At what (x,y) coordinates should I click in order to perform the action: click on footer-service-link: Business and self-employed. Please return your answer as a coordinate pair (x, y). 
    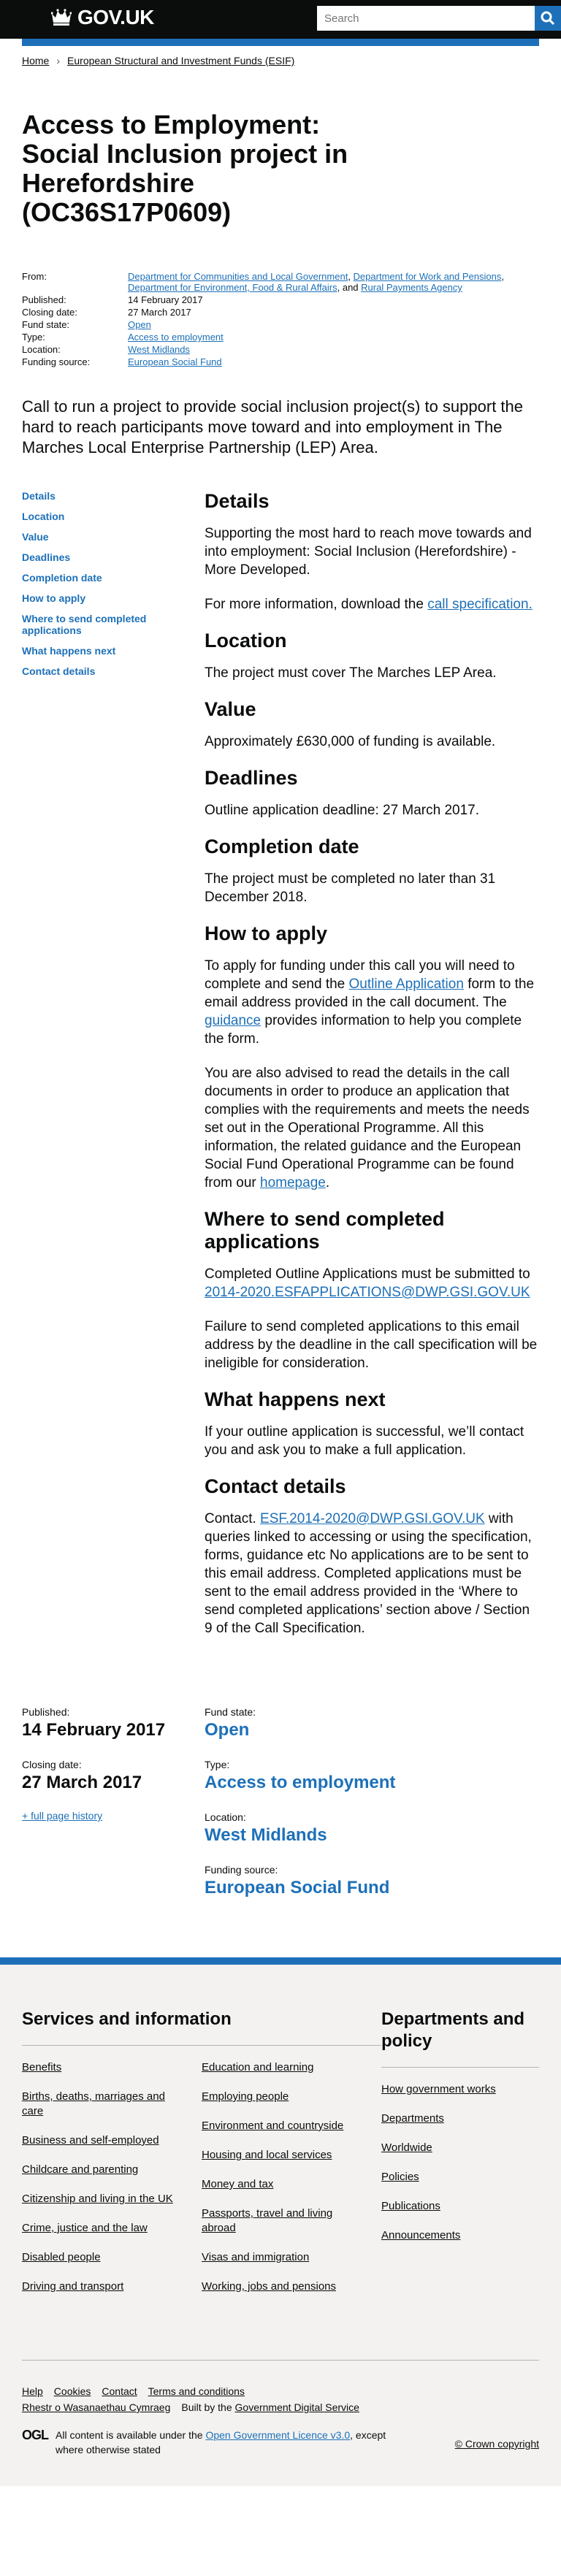
    Looking at the image, I should click on (104, 2140).